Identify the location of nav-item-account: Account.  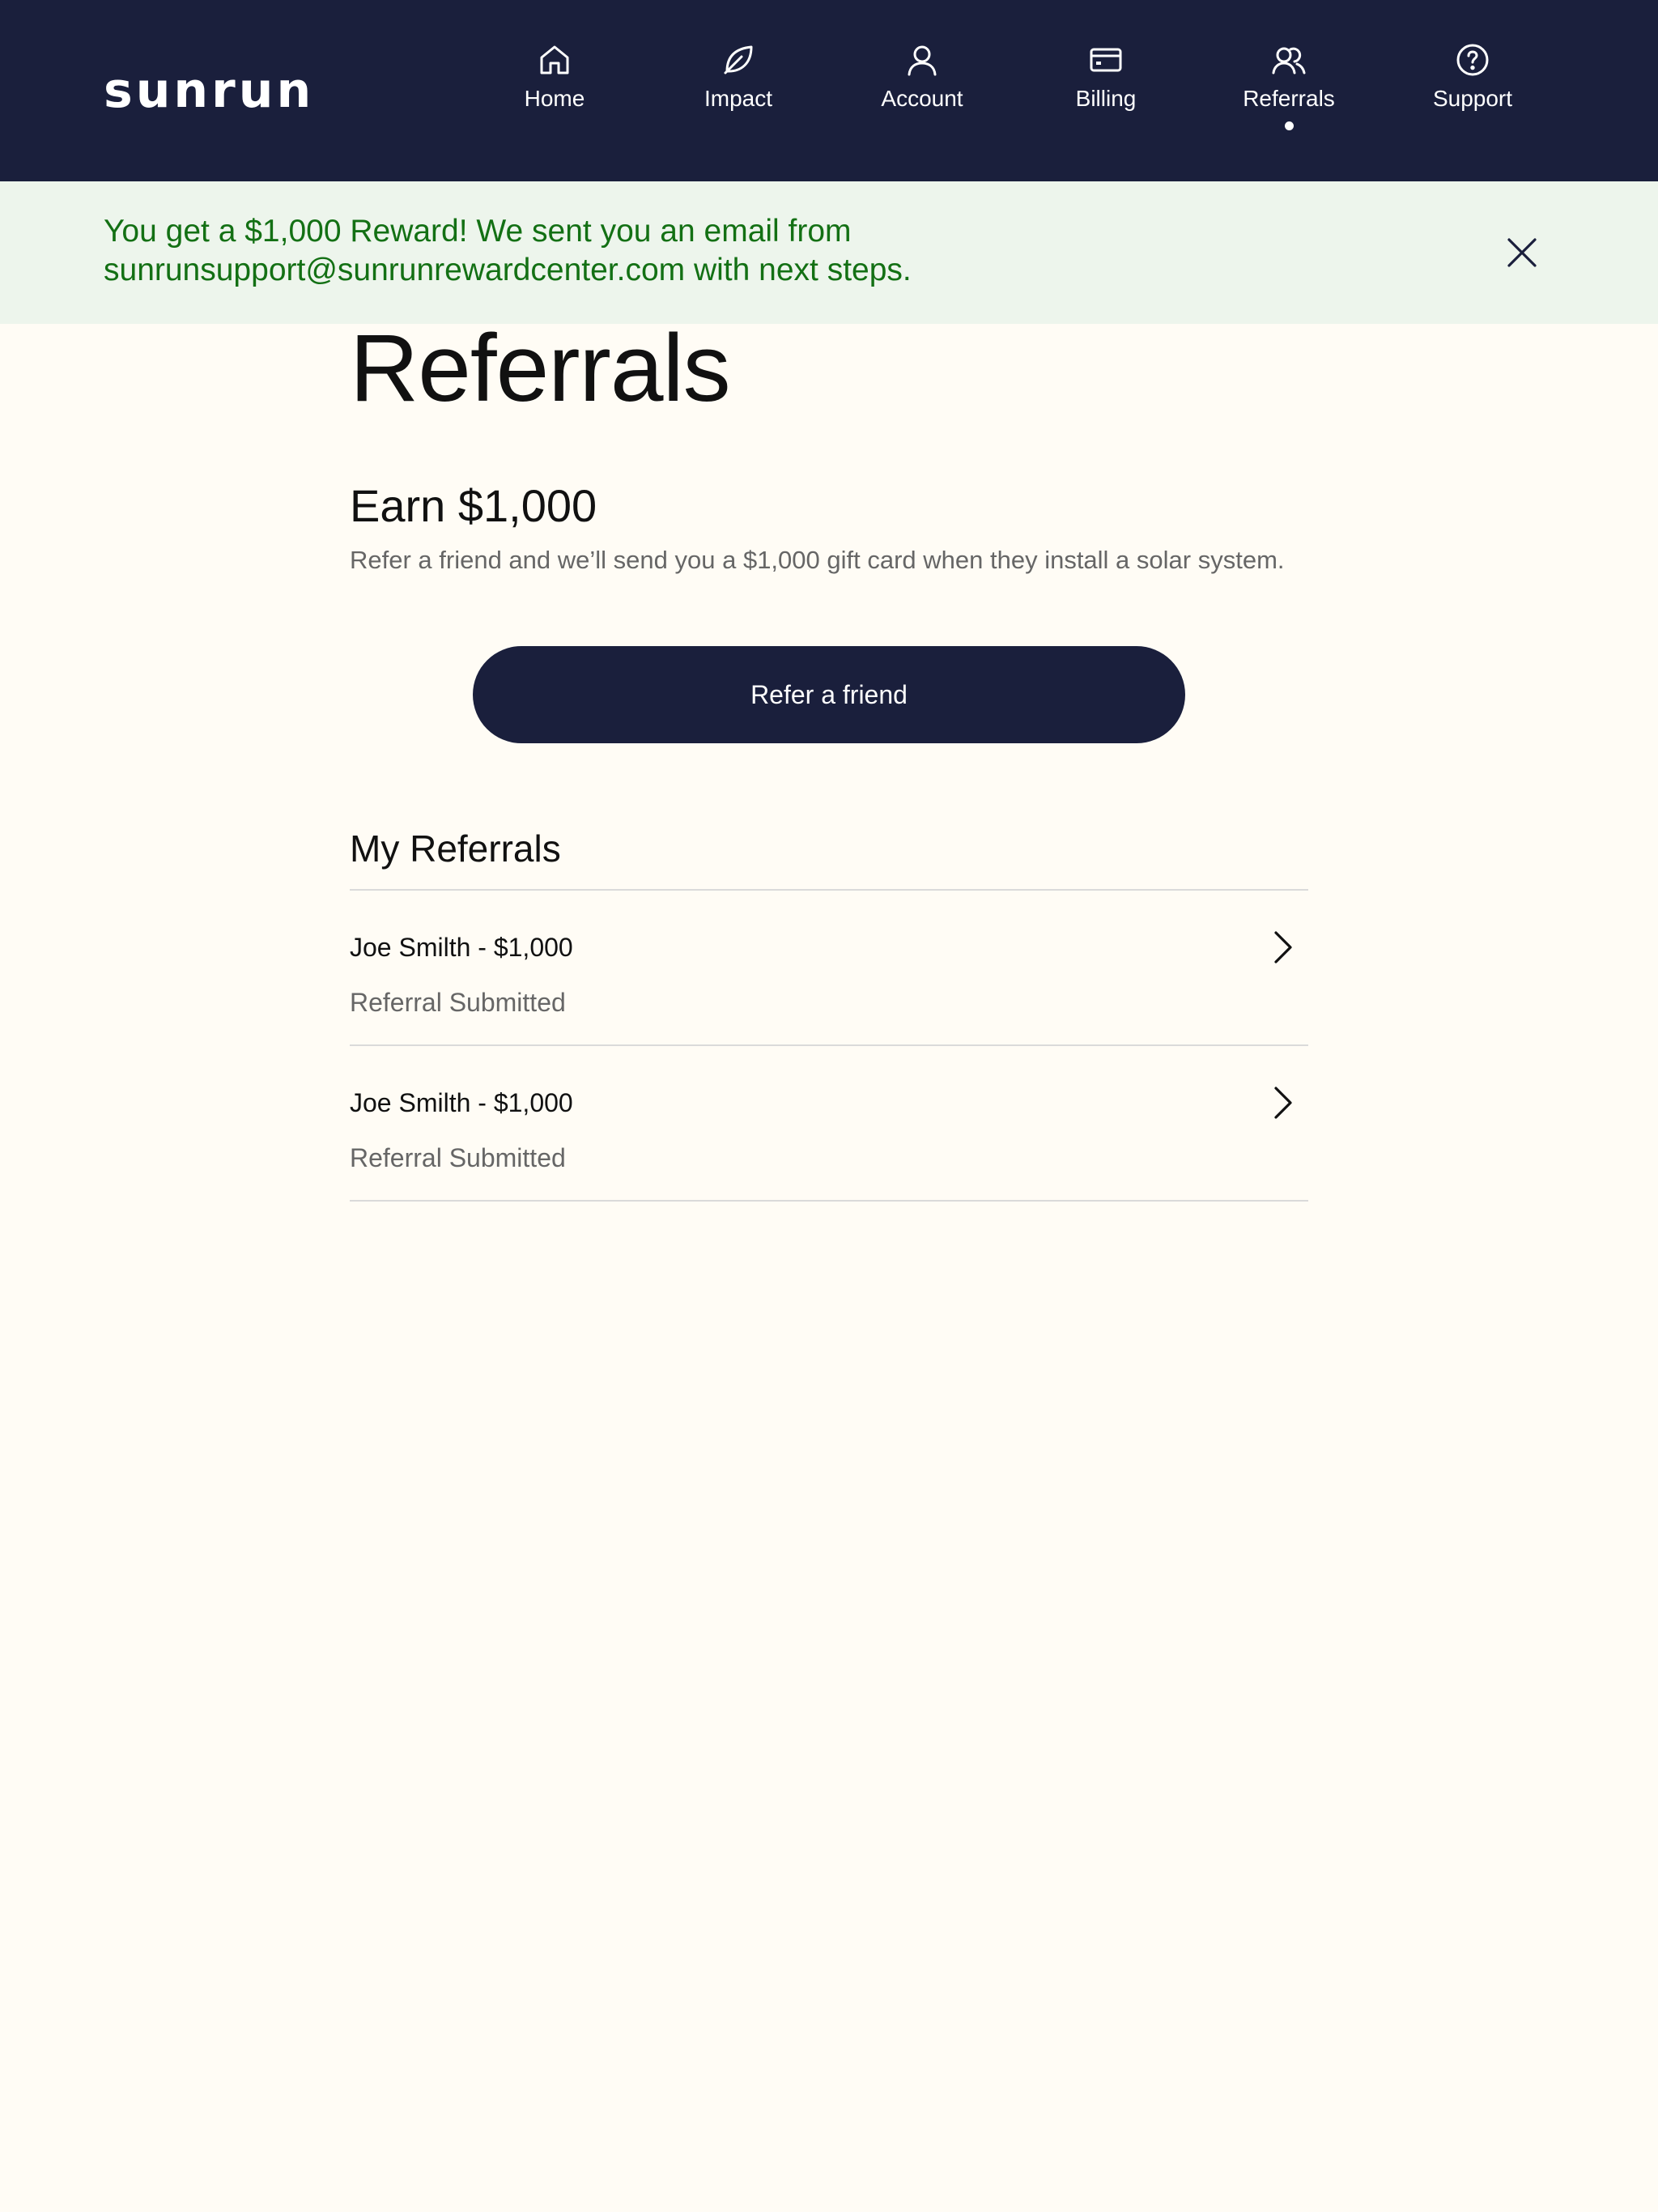
(922, 76).